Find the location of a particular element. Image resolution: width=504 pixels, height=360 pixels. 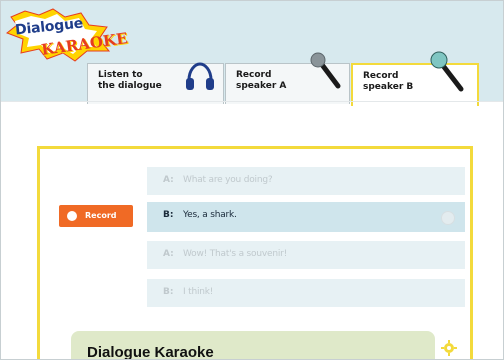

caption-title: Dialogue Karaoke is located at coordinates (150, 352).